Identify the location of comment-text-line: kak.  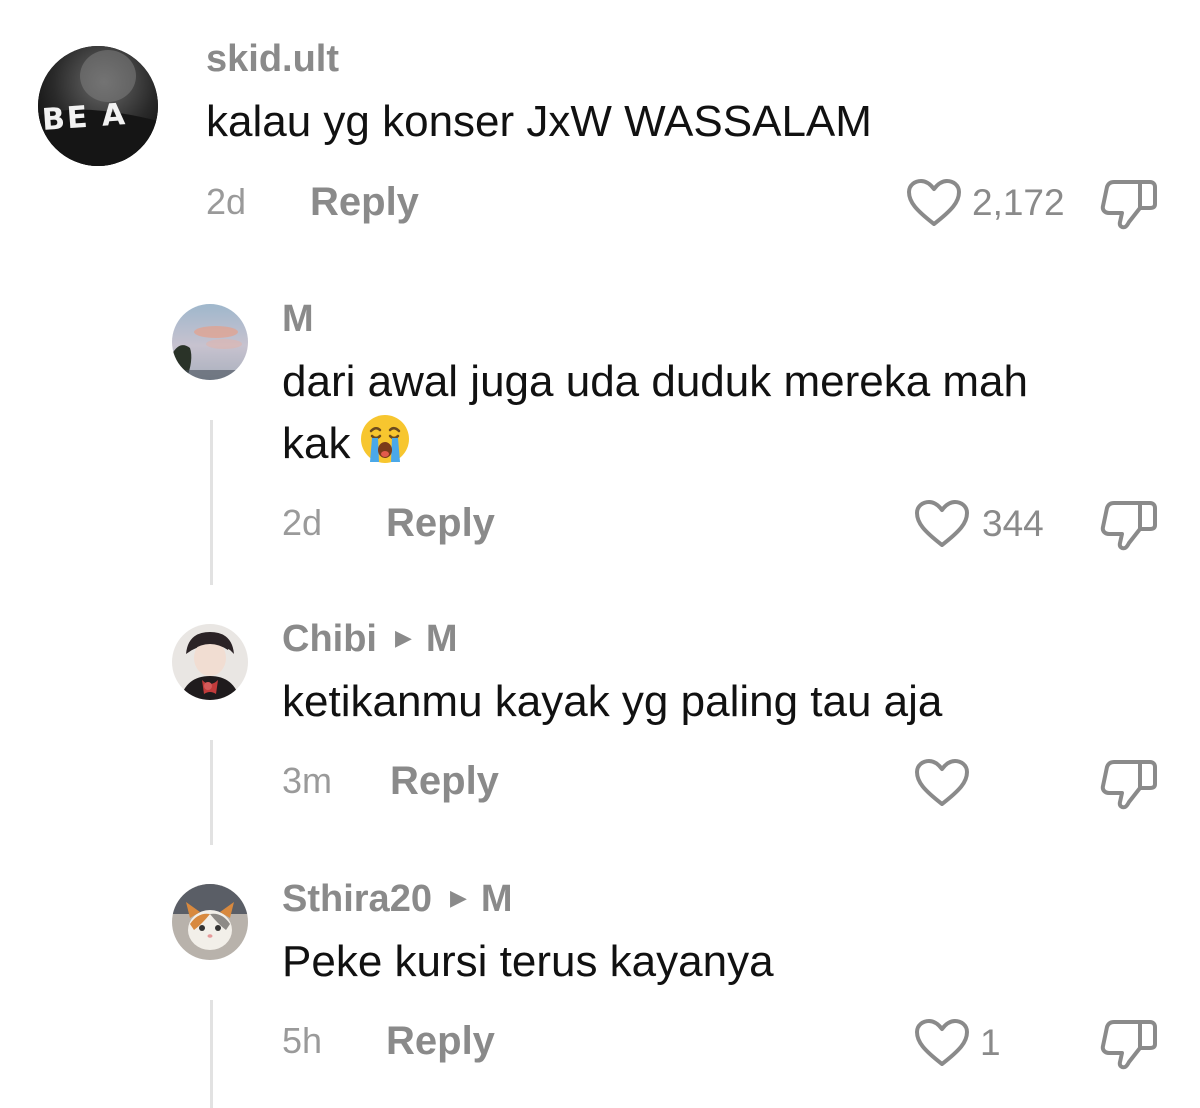
(722, 447).